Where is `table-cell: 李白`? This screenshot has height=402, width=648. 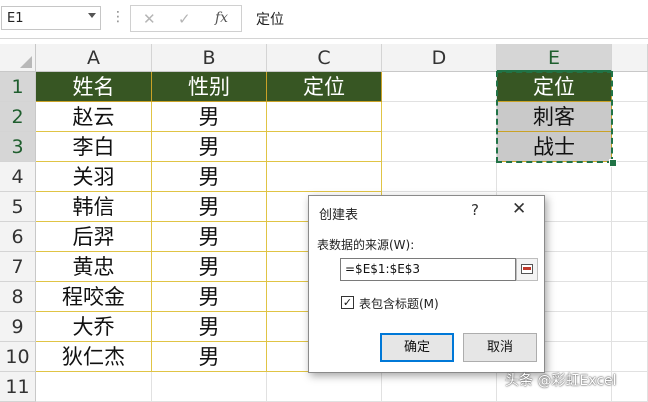 table-cell: 李白 is located at coordinates (94, 147).